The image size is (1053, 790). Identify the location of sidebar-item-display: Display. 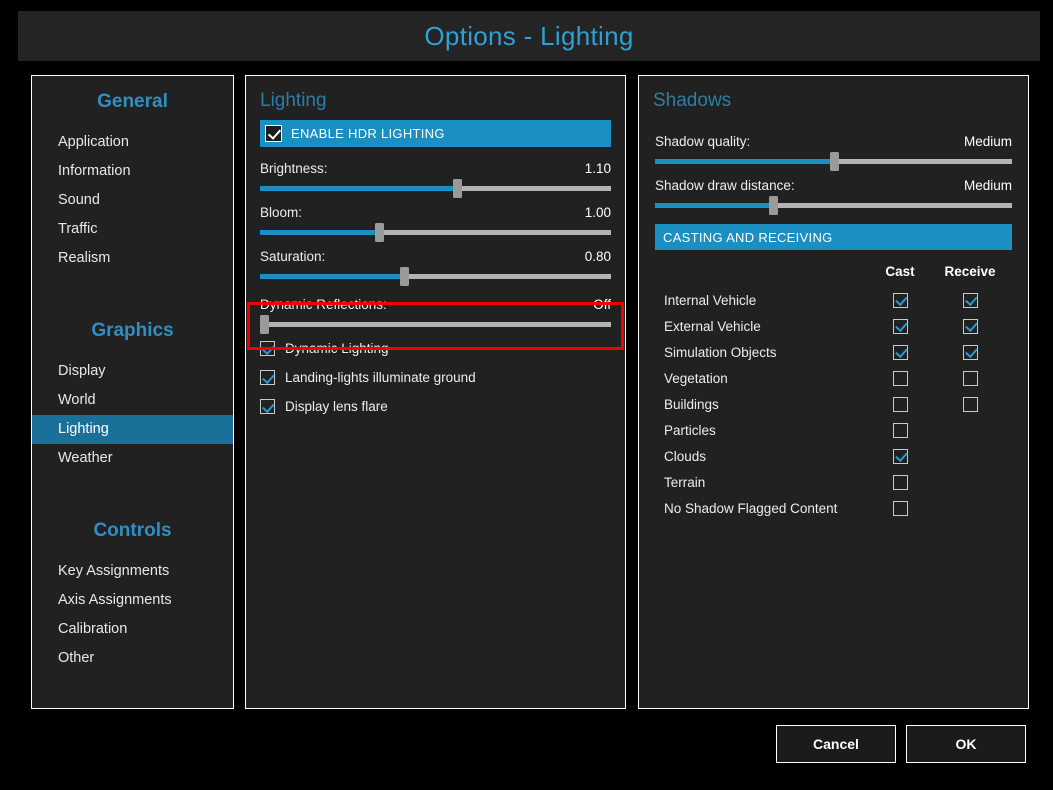
(132, 371).